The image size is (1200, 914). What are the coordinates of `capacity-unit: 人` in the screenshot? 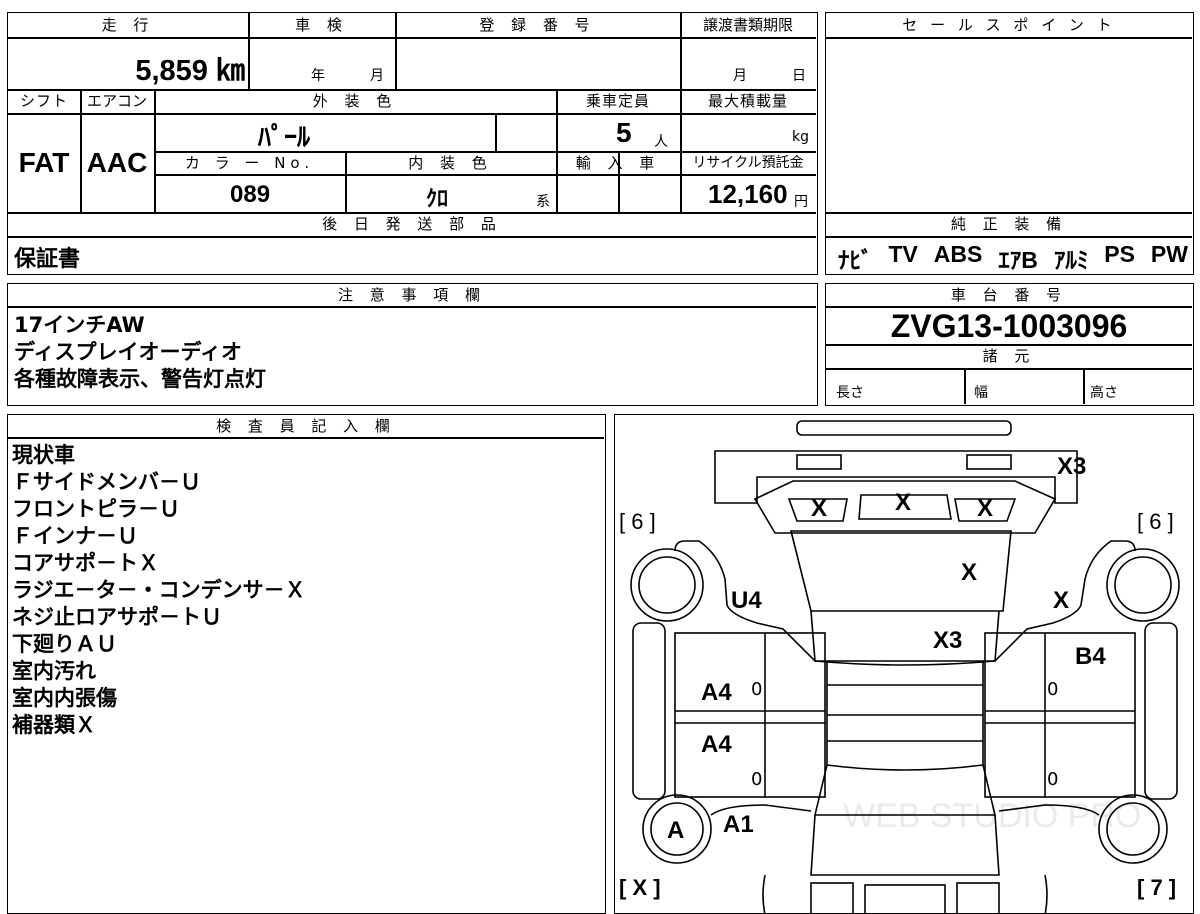 It's located at (661, 142).